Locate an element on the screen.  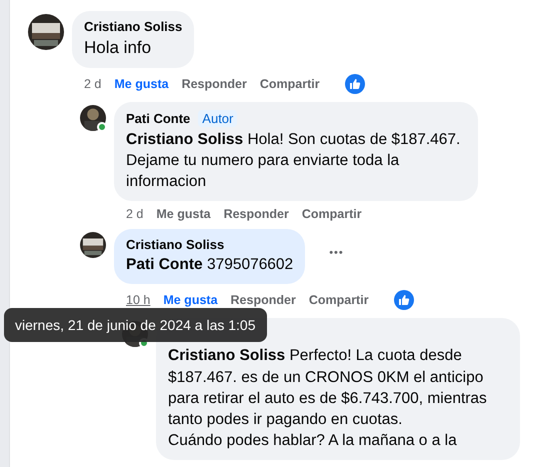
online-status-dot is located at coordinates (102, 127).